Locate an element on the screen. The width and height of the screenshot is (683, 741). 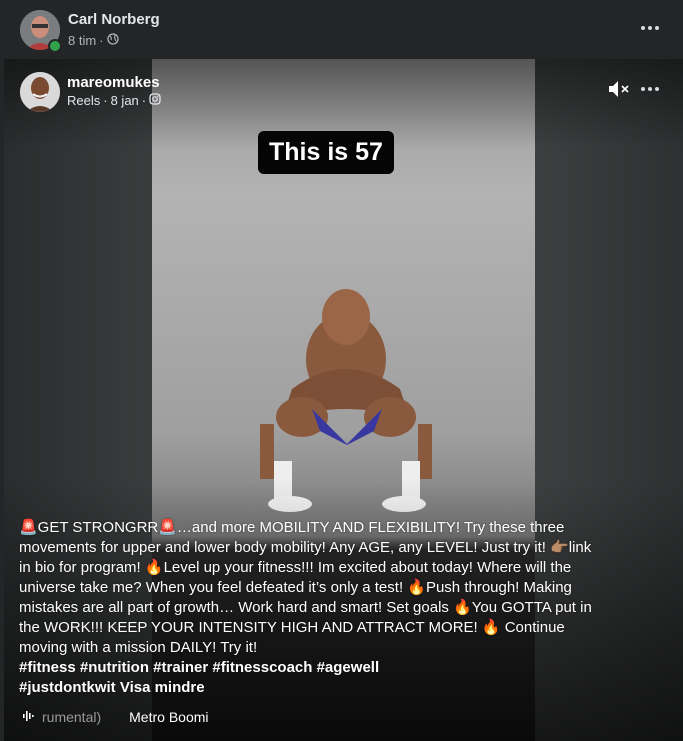
reel-author-avatar is located at coordinates (40, 92).